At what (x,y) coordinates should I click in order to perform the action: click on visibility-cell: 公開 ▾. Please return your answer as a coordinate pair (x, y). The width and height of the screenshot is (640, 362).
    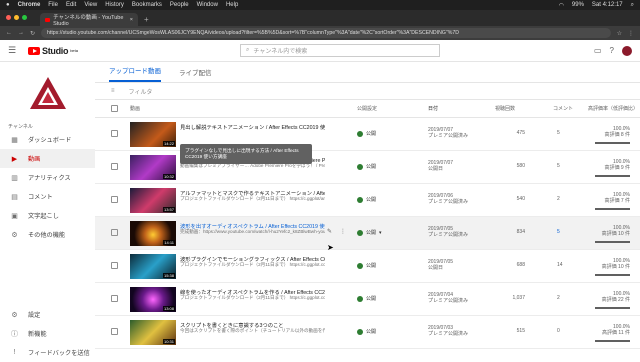
    Looking at the image, I should click on (369, 232).